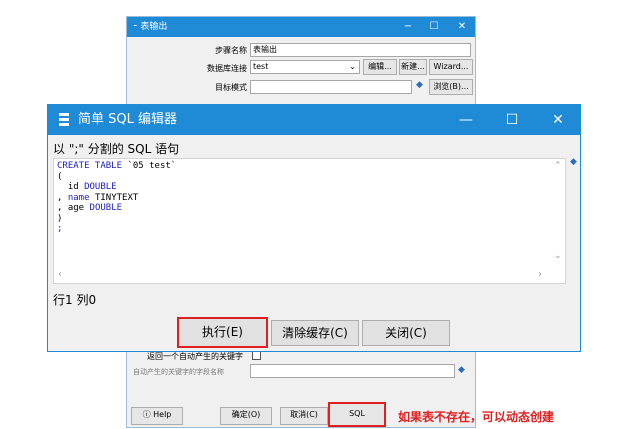  I want to click on help-button: ⓘ Help, so click(157, 416).